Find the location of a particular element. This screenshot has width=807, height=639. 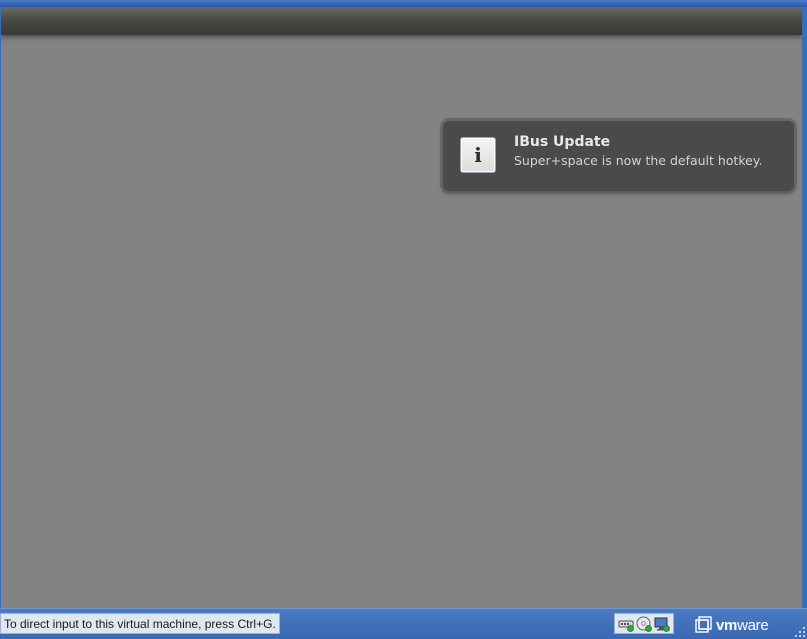

notification-title: IBus Update is located at coordinates (562, 142).